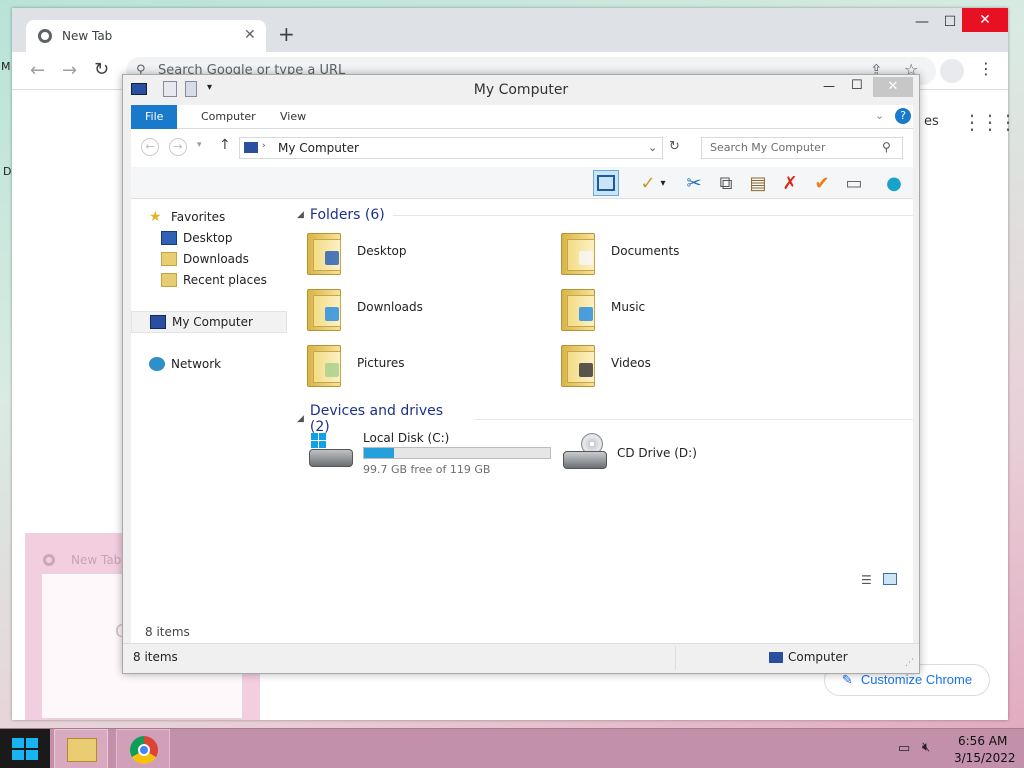  Describe the element at coordinates (150, 147) in the screenshot. I see `back-nav-icon: ←` at that location.